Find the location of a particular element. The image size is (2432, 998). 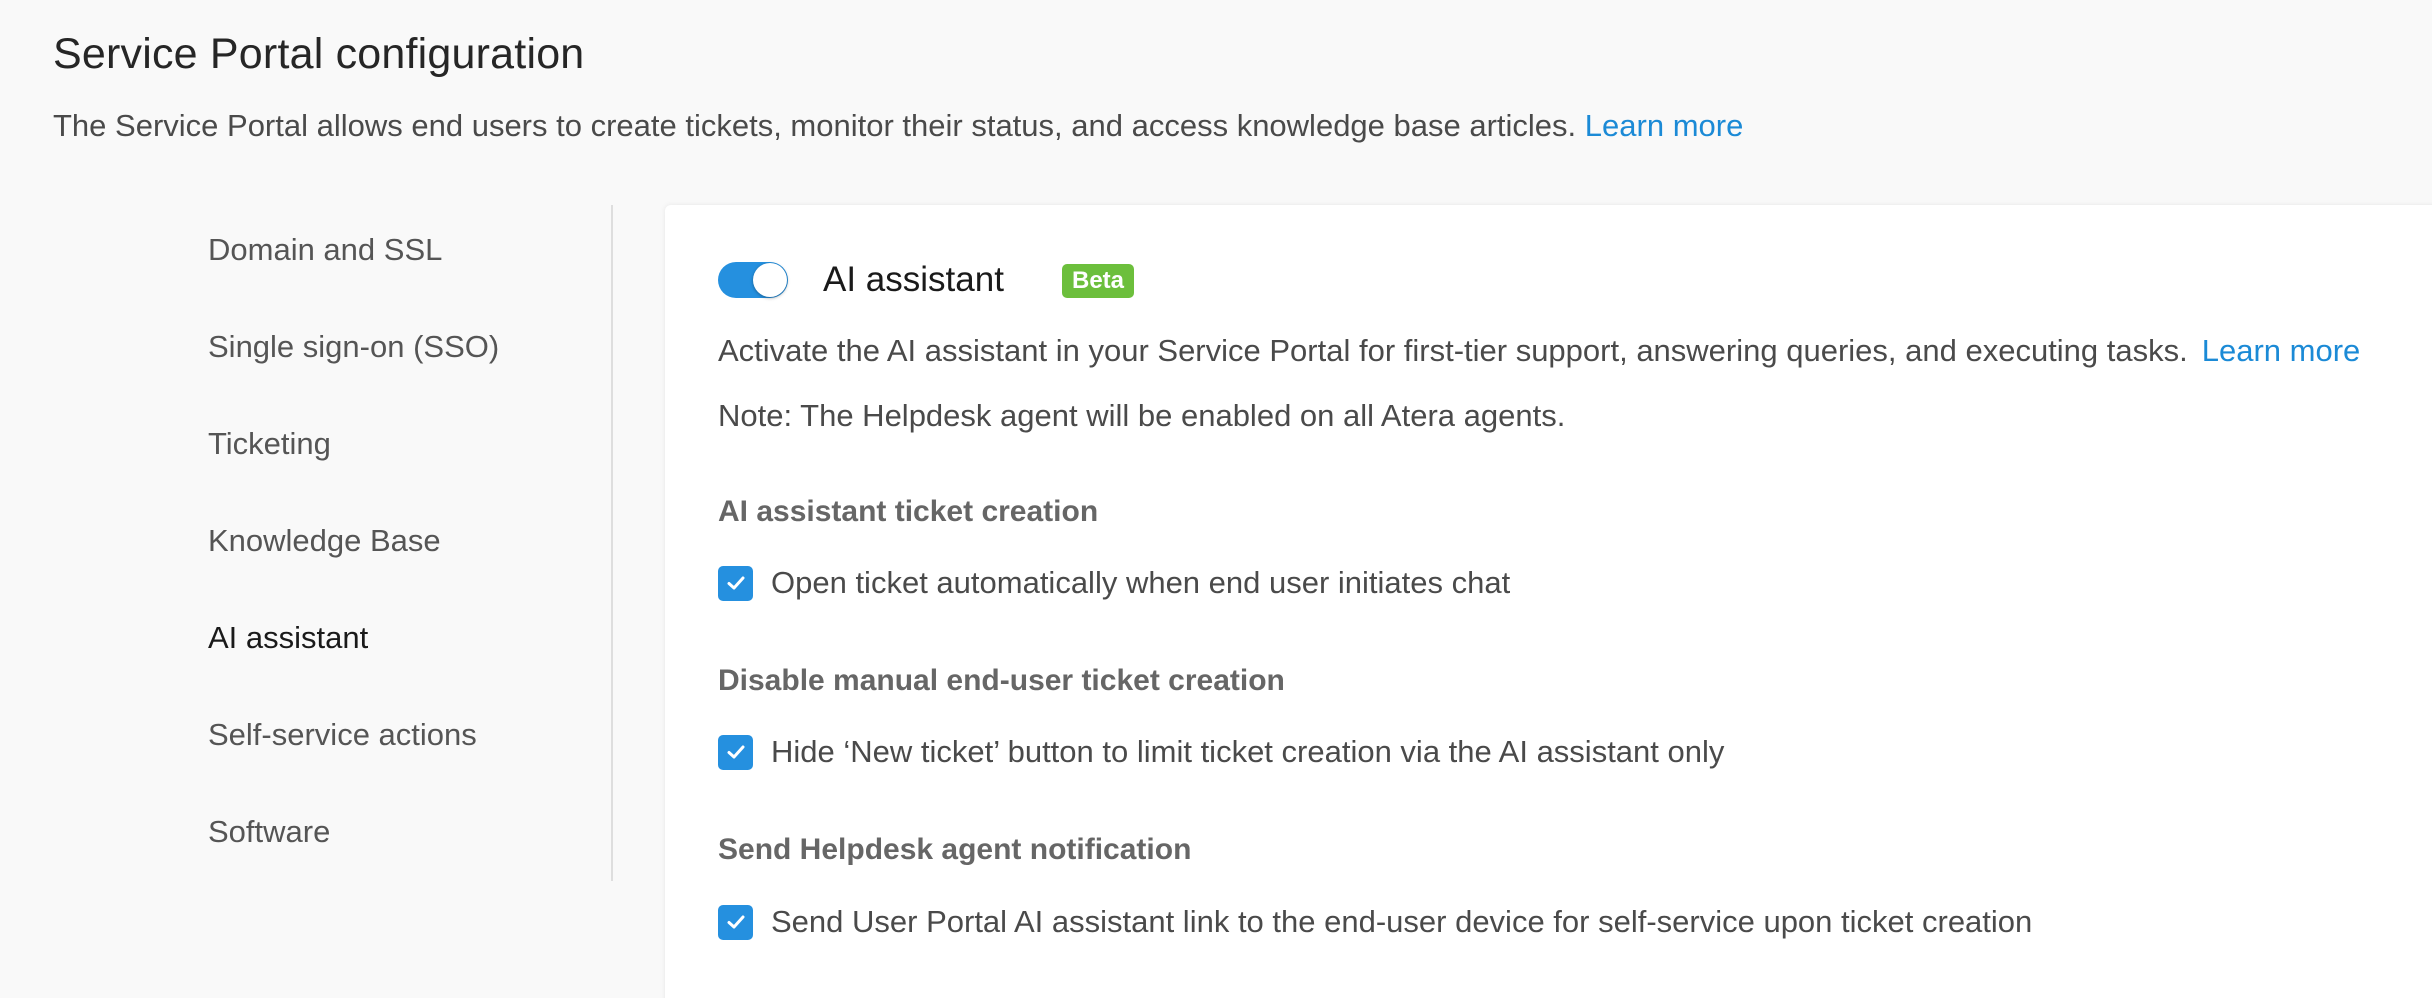

group-title-notification: Send Helpdesk agent notification is located at coordinates (955, 849).